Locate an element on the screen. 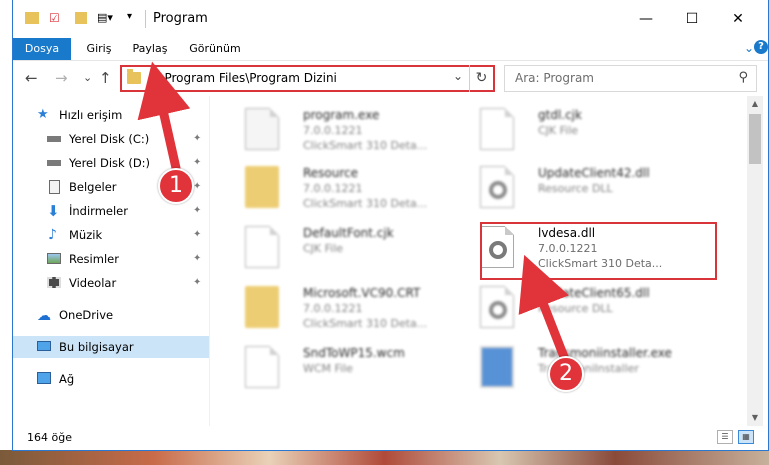 The image size is (769, 465). window-title: Program is located at coordinates (180, 18).